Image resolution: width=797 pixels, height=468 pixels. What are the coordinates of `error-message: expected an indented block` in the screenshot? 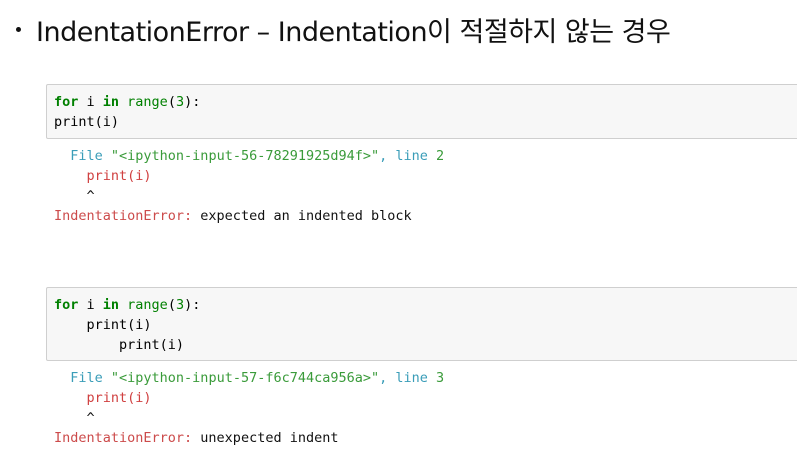 It's located at (302, 216).